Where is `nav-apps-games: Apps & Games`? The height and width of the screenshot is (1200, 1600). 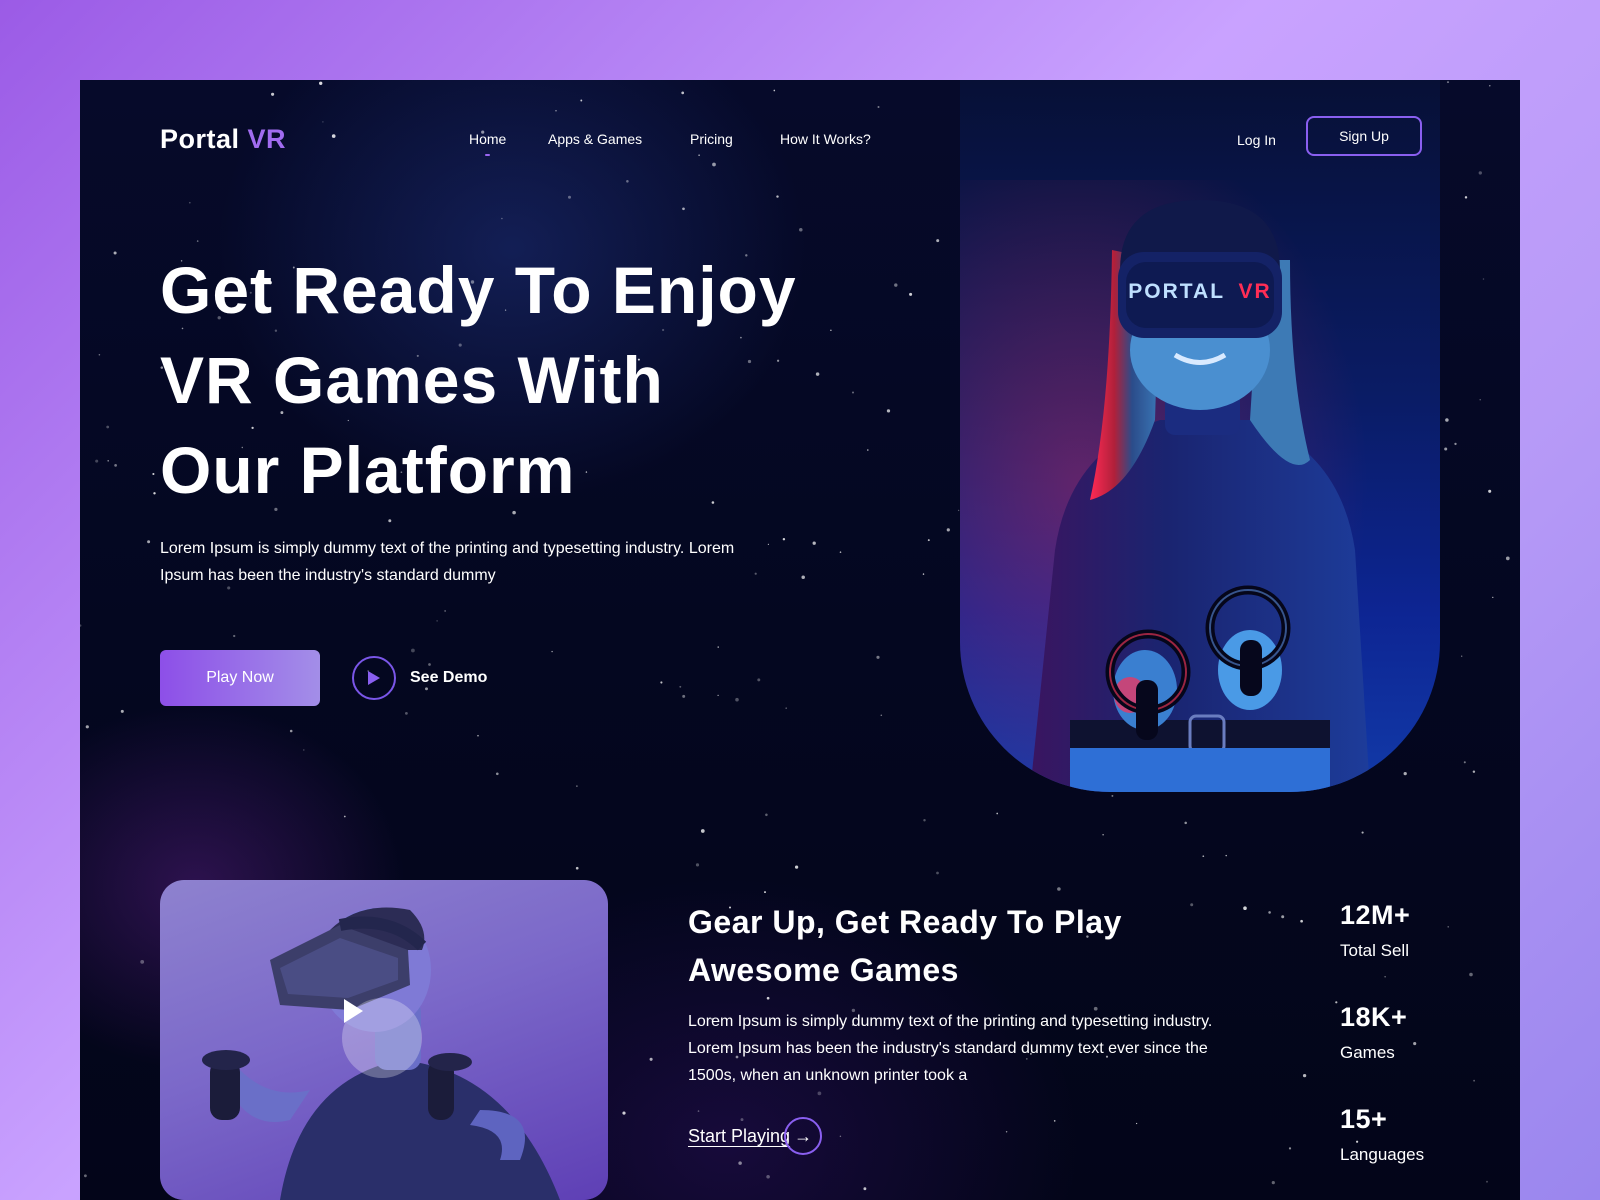
nav-apps-games: Apps & Games is located at coordinates (595, 139).